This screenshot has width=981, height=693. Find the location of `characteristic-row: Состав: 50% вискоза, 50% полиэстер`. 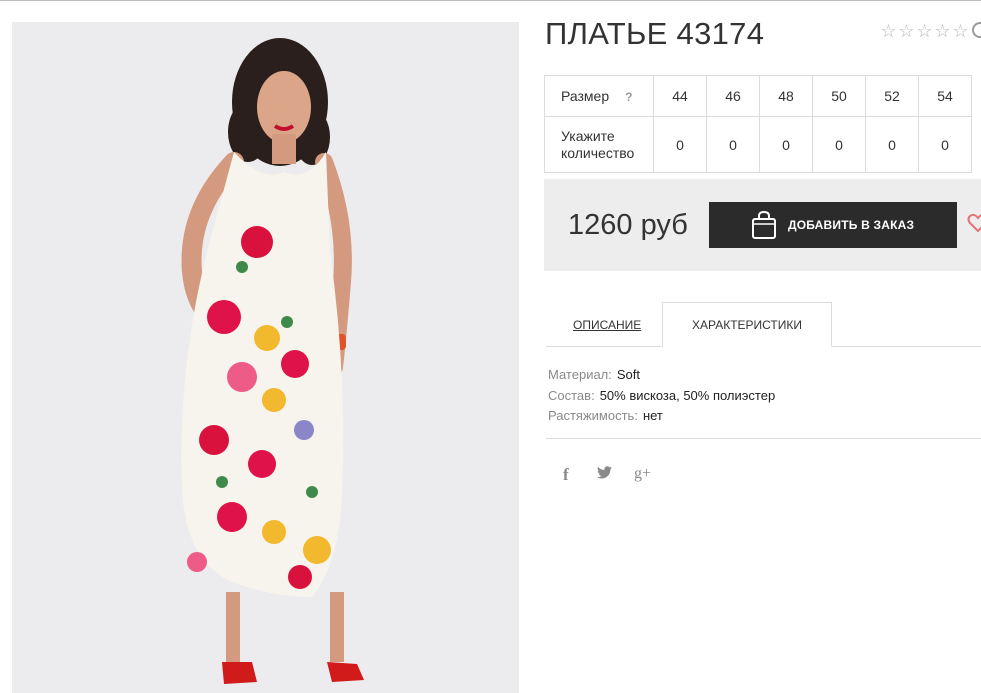

characteristic-row: Состав: 50% вискоза, 50% полиэстер is located at coordinates (661, 396).